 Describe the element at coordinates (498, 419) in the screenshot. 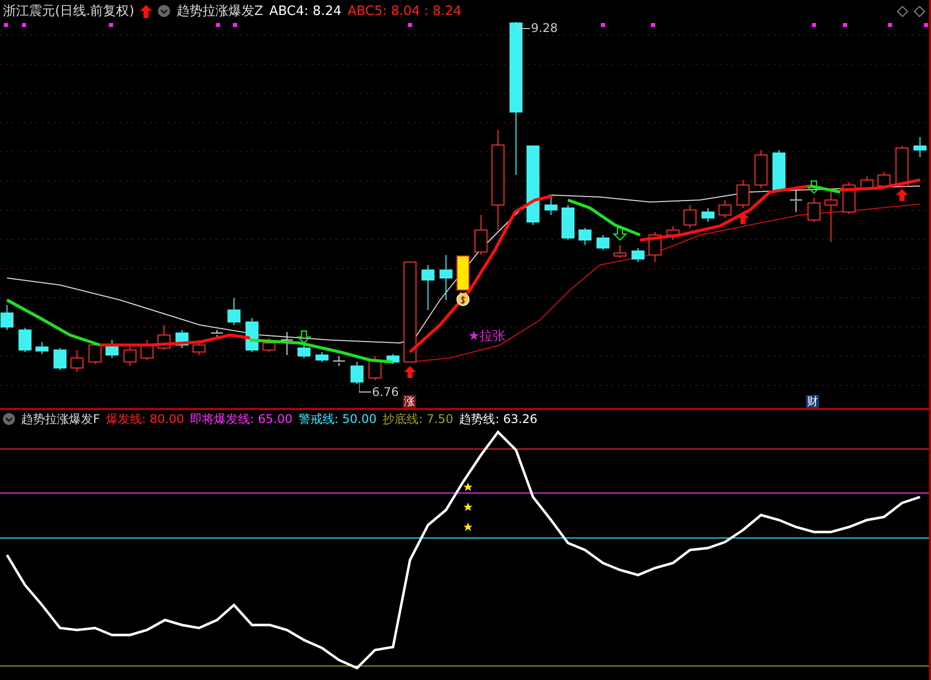

I see `legend-item: 趋势线: 63.26` at that location.